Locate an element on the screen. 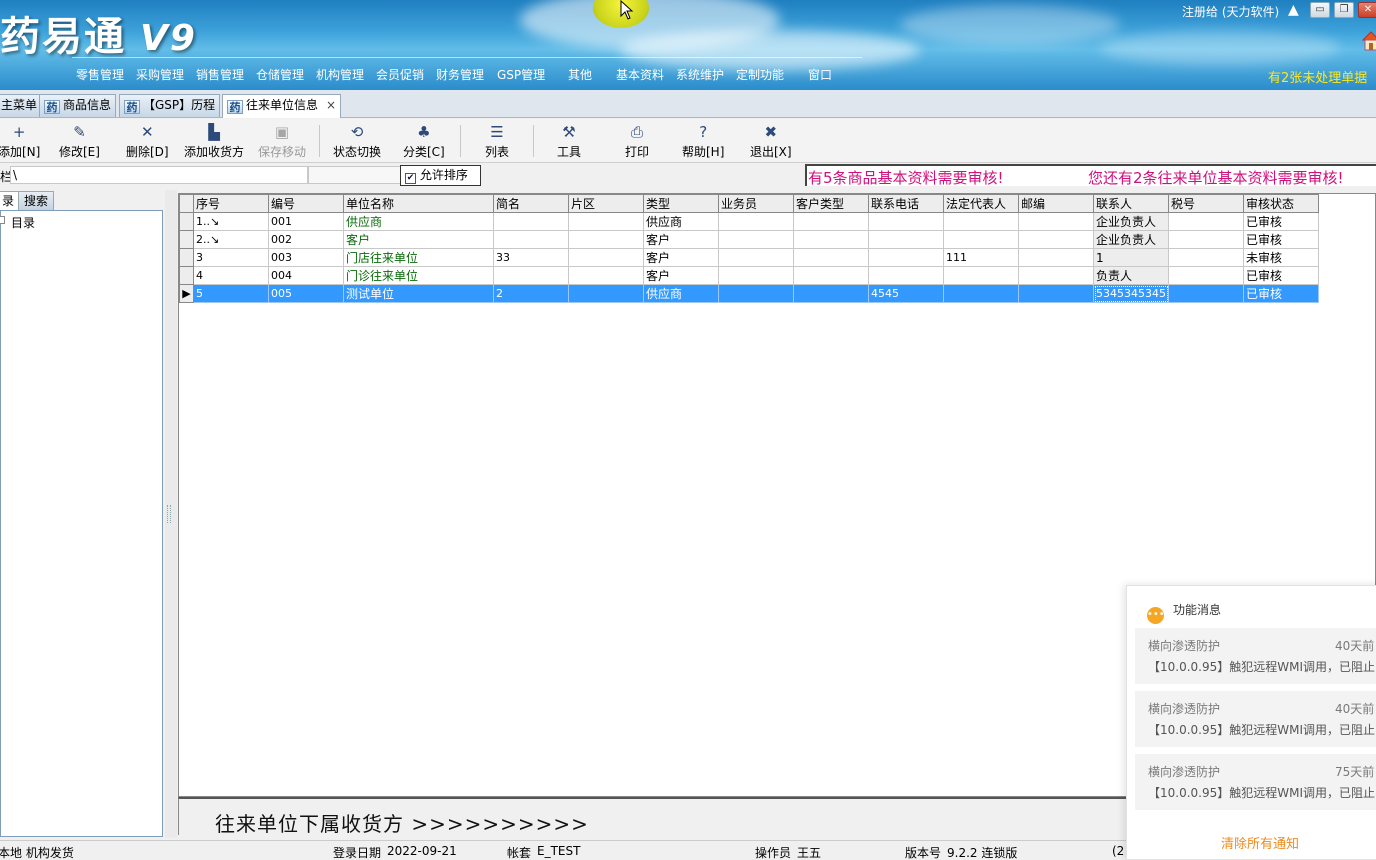 This screenshot has width=1376, height=860. splitter-grip-icon is located at coordinates (169, 514).